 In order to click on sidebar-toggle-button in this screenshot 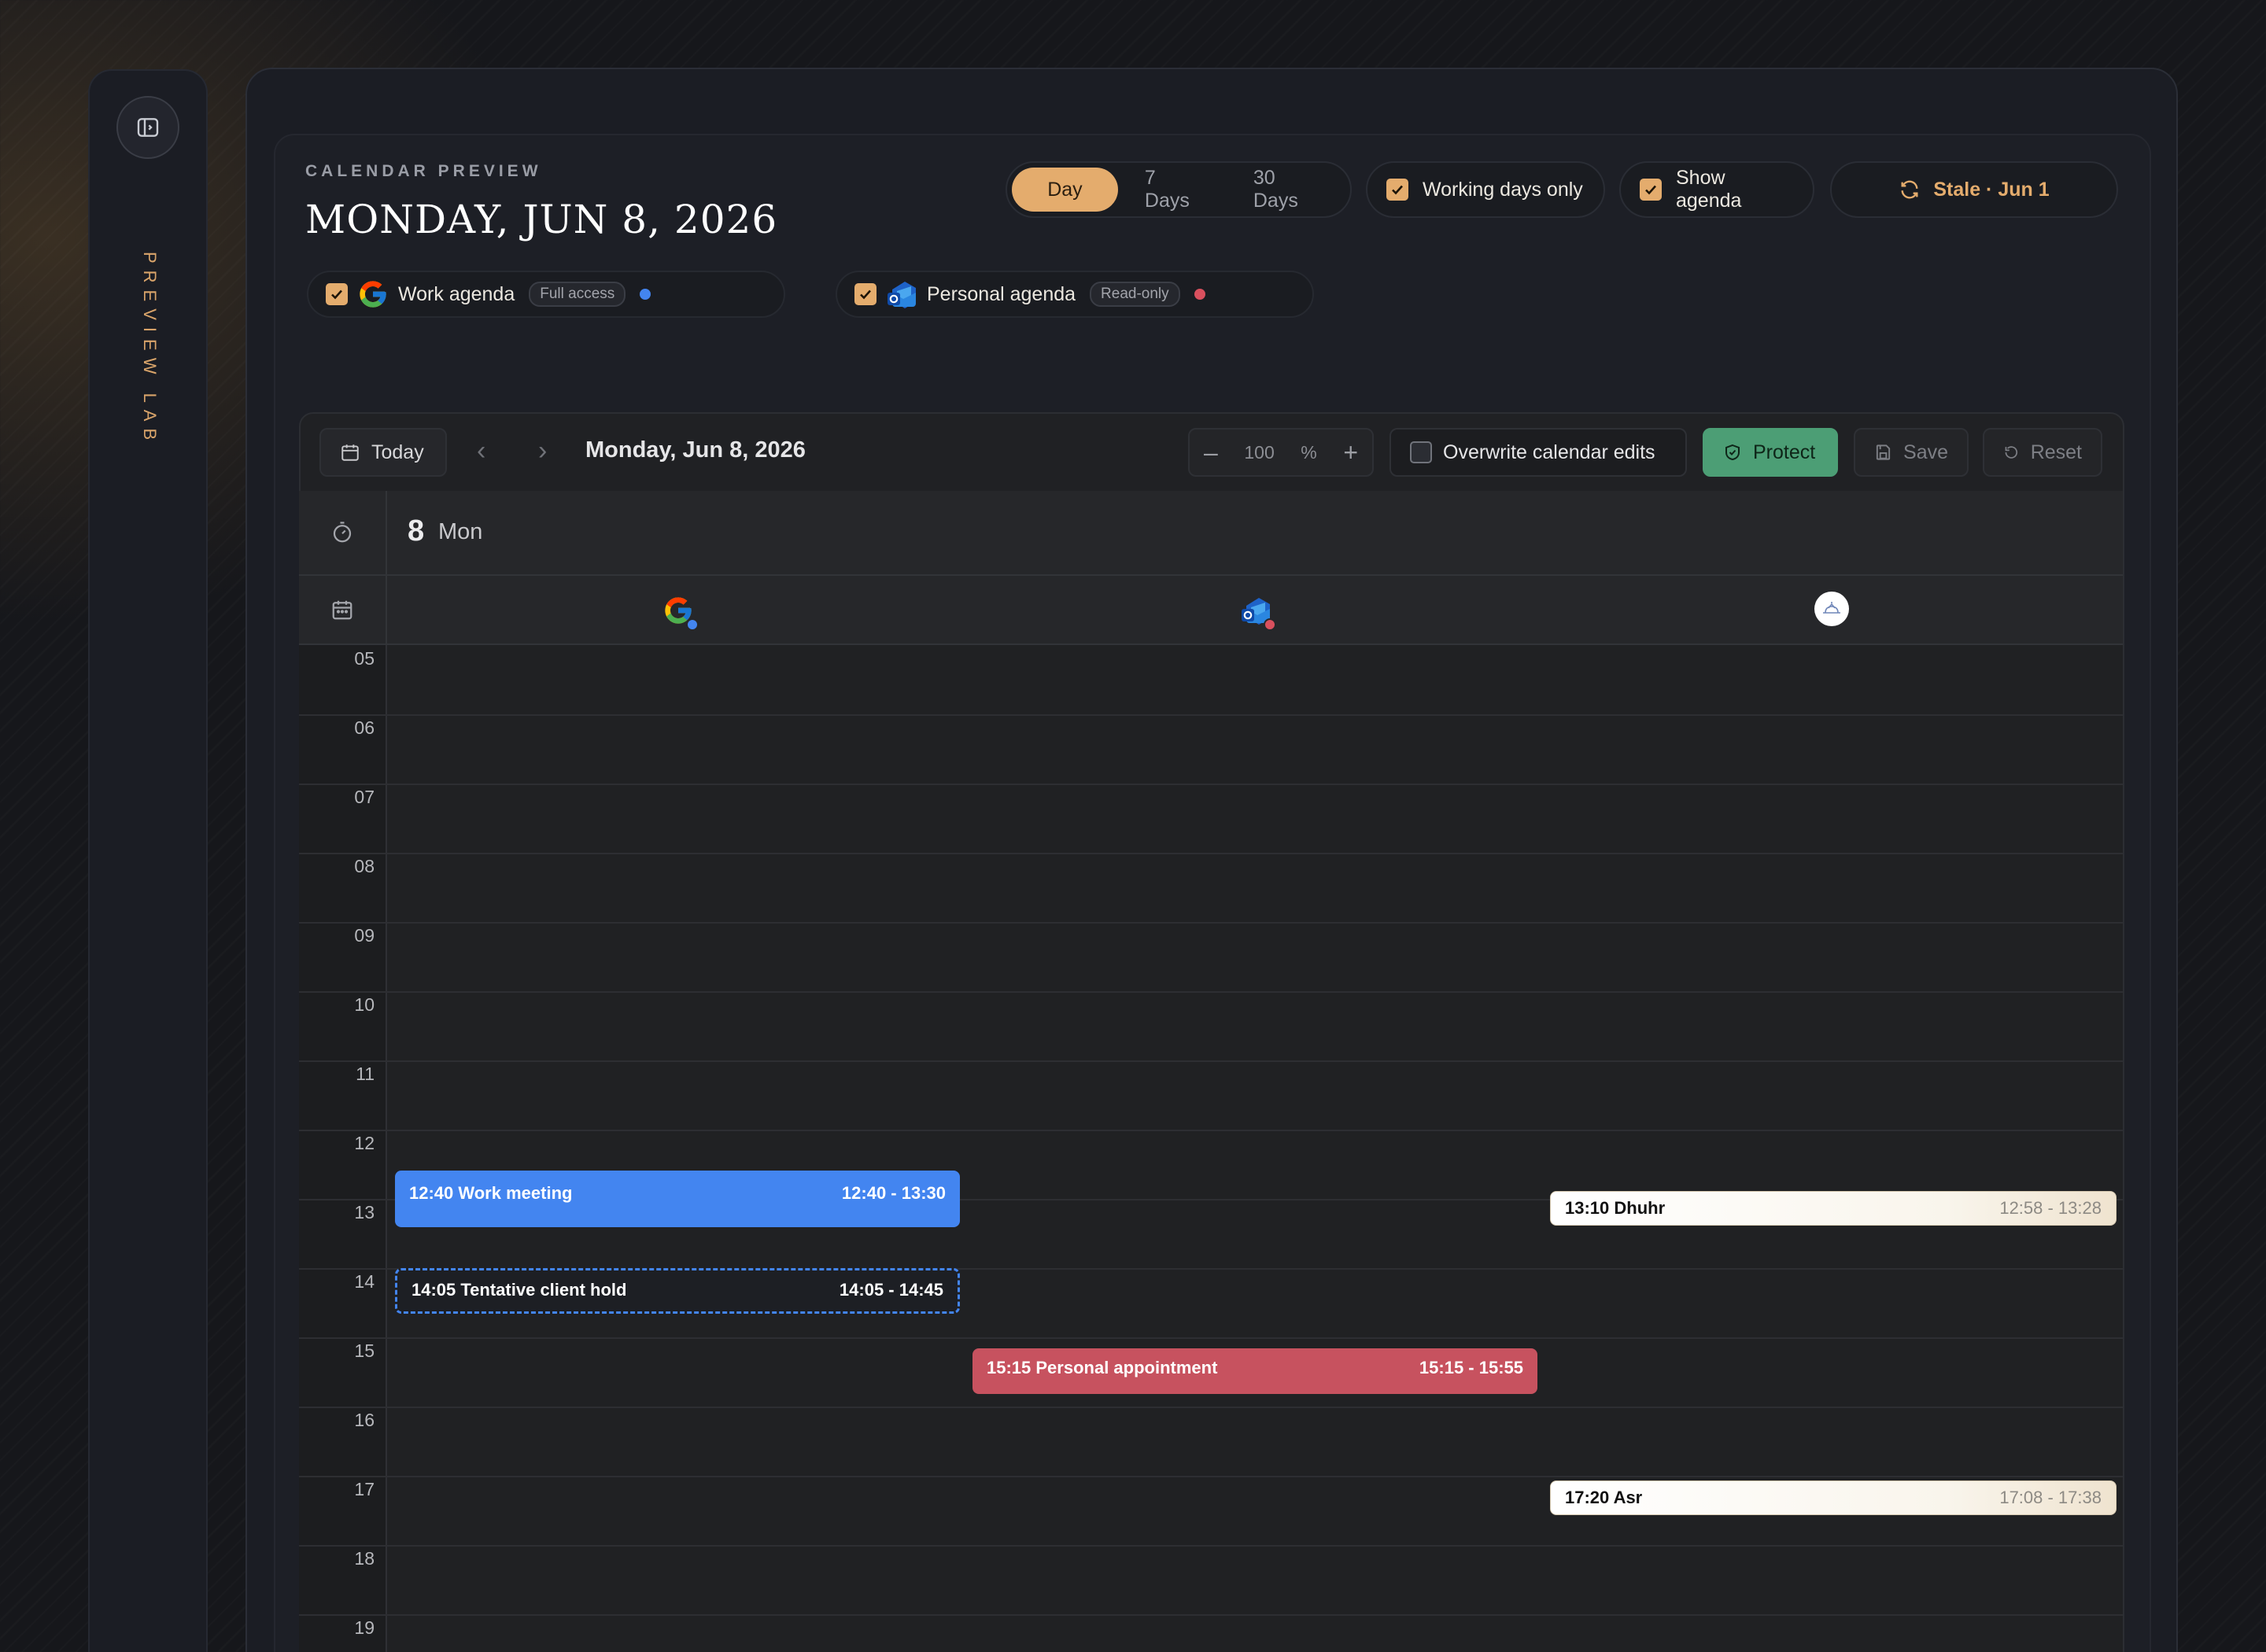, I will do `click(147, 127)`.